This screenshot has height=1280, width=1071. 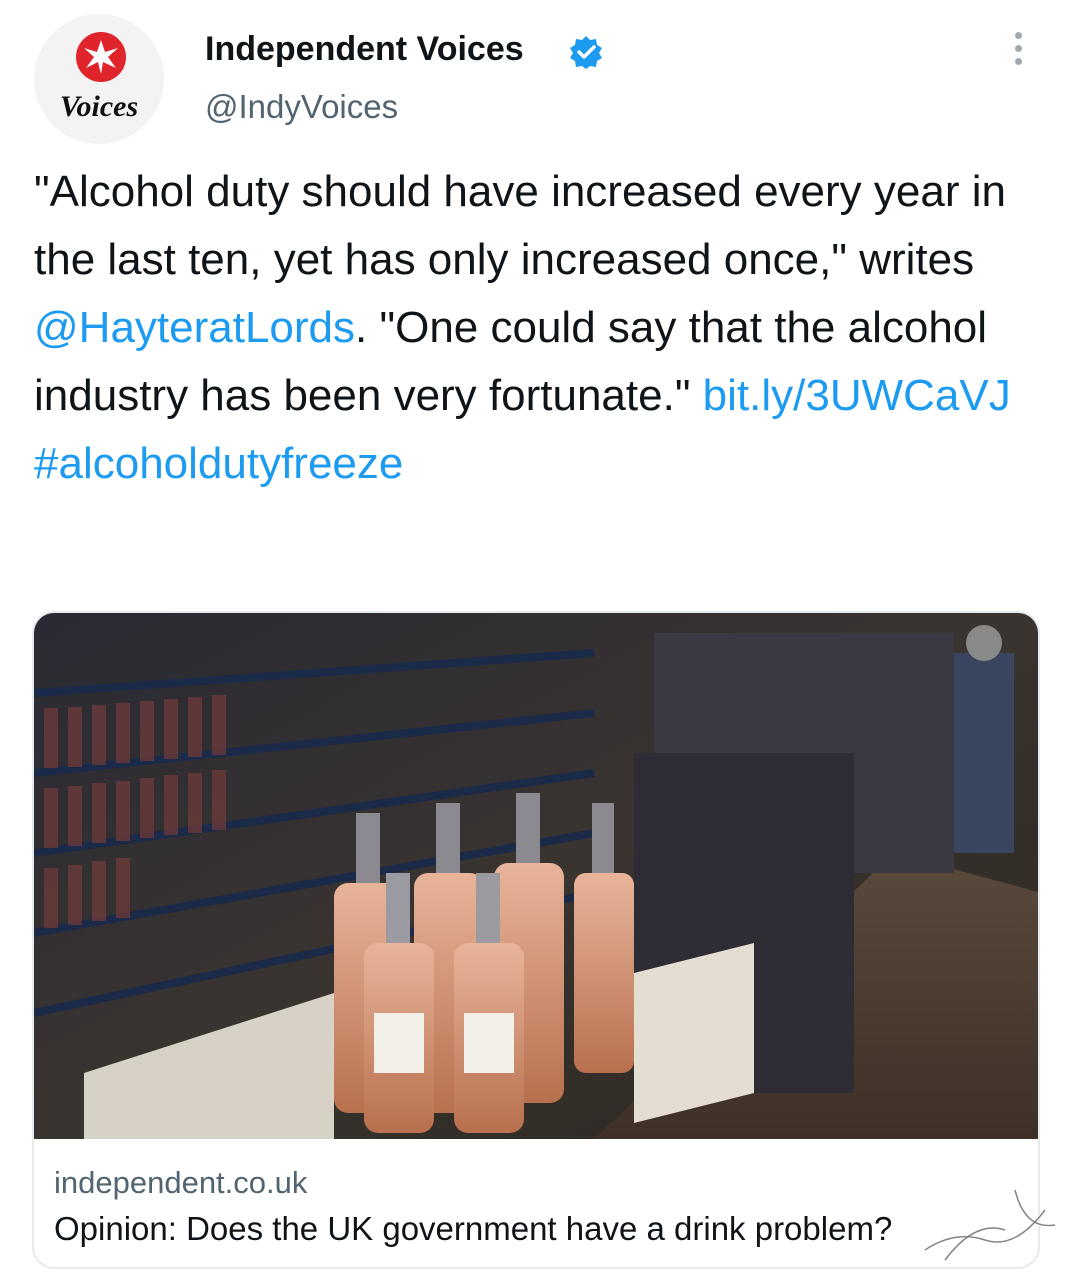 What do you see at coordinates (586, 52) in the screenshot?
I see `verified-badge-icon` at bounding box center [586, 52].